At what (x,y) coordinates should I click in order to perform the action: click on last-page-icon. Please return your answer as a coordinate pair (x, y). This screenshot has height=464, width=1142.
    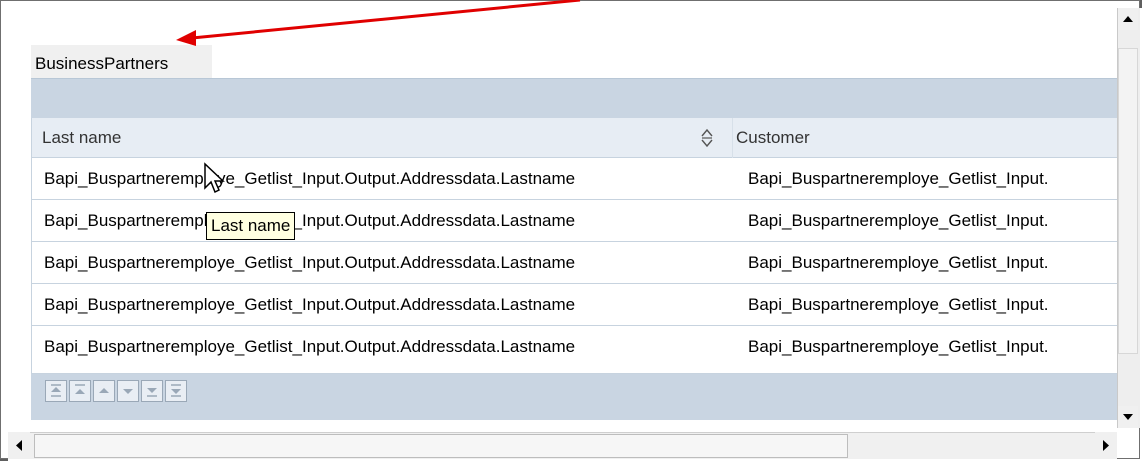
    Looking at the image, I should click on (176, 390).